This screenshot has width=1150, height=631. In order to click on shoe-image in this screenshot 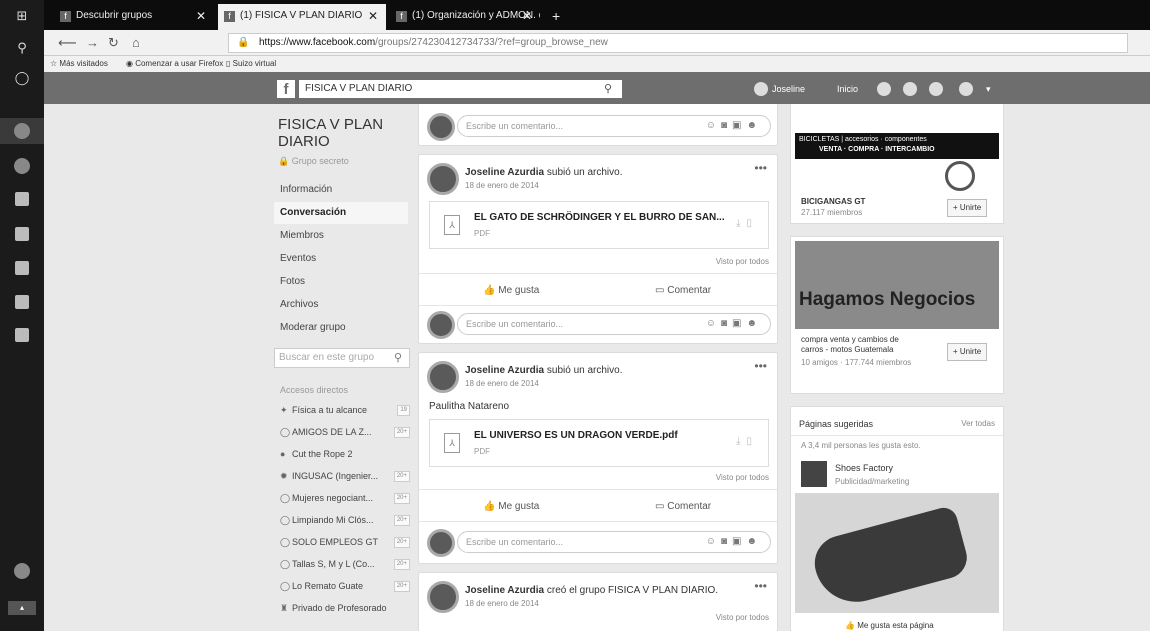, I will do `click(897, 553)`.